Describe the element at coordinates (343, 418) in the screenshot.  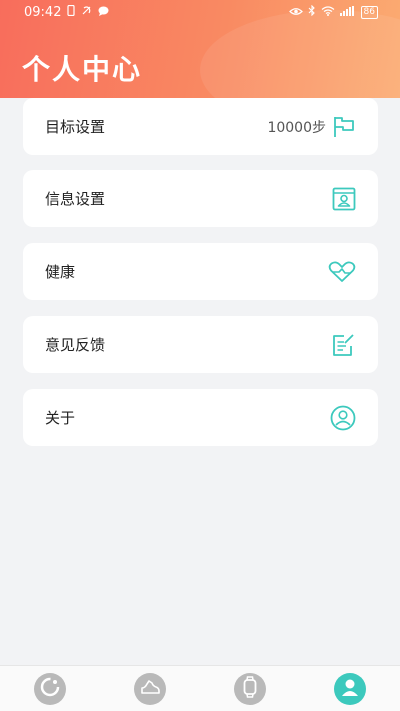
I see `user-circle-icon` at that location.